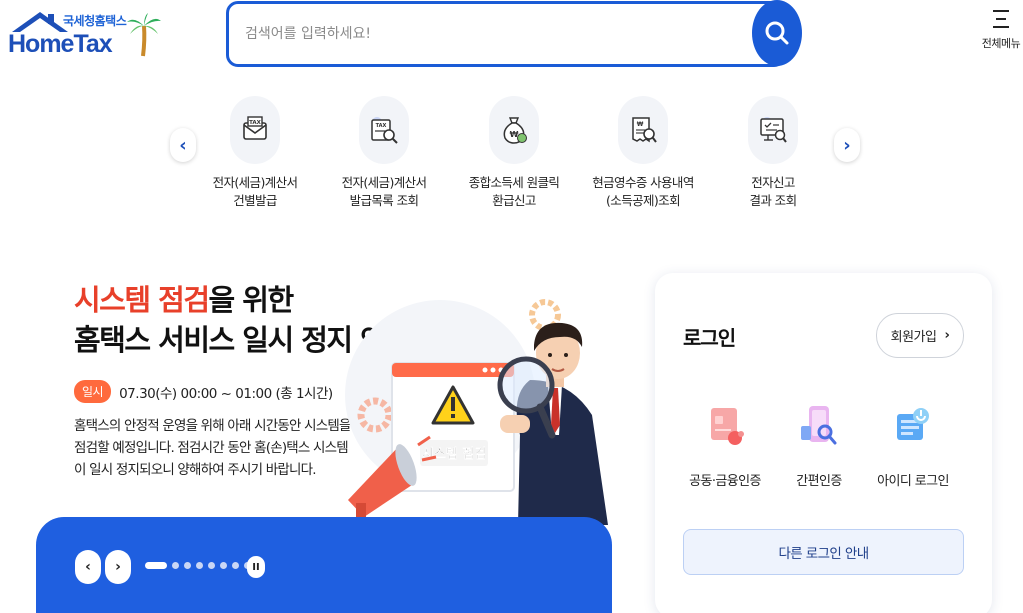  I want to click on businessman-figure, so click(562, 423).